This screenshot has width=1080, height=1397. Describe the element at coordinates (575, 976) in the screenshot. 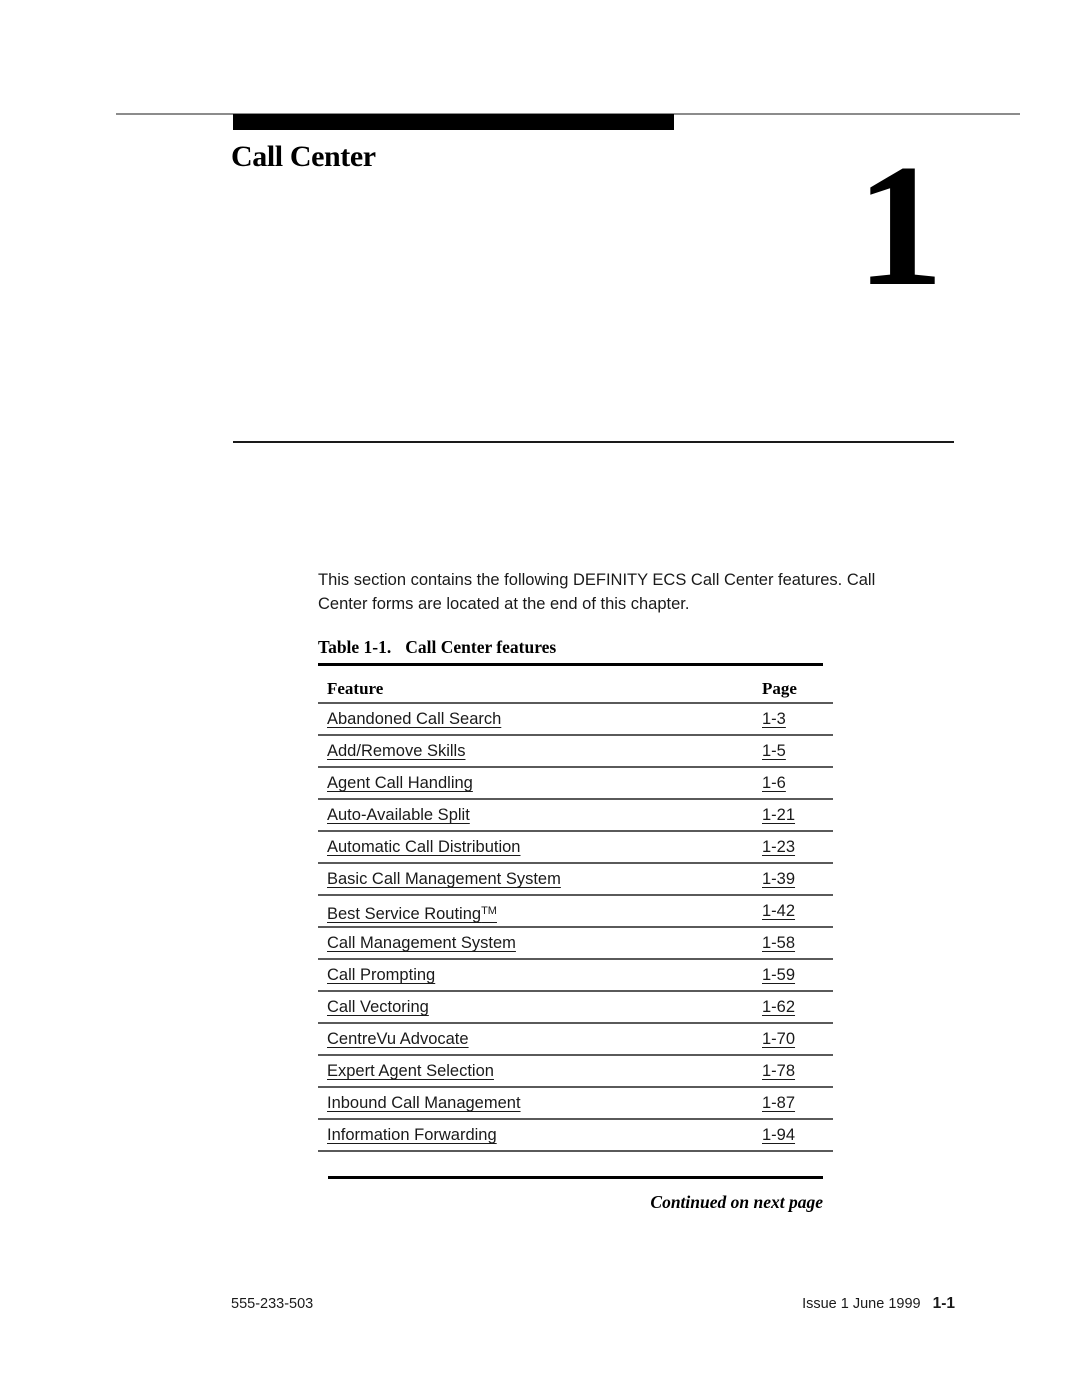

I see `table-row: Call Prompting 1-59` at that location.